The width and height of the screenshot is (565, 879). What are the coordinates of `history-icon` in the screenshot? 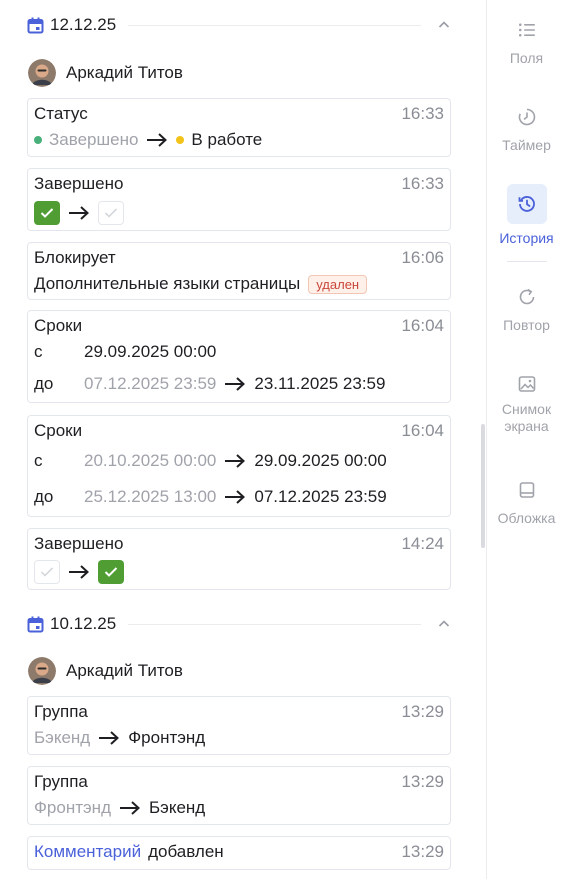 It's located at (526, 204).